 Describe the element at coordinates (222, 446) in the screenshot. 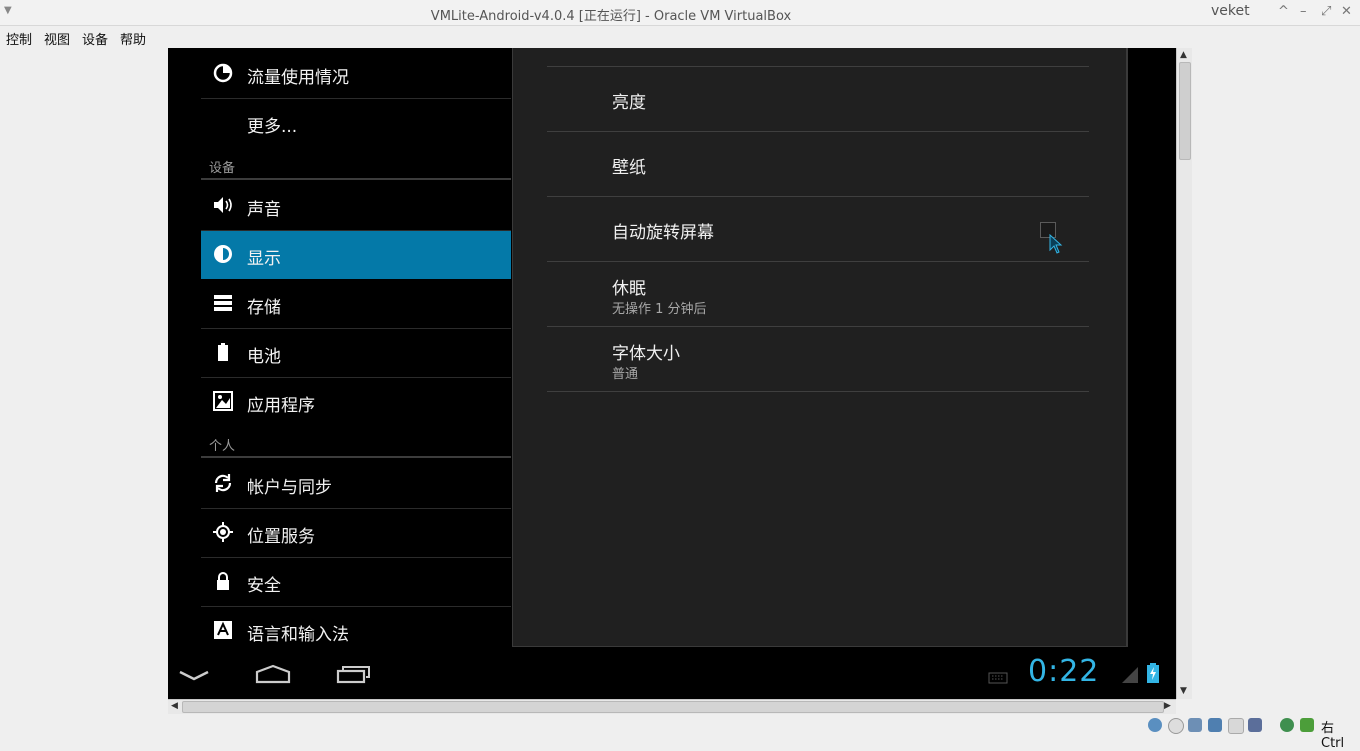

I see `category-label: 个人` at that location.